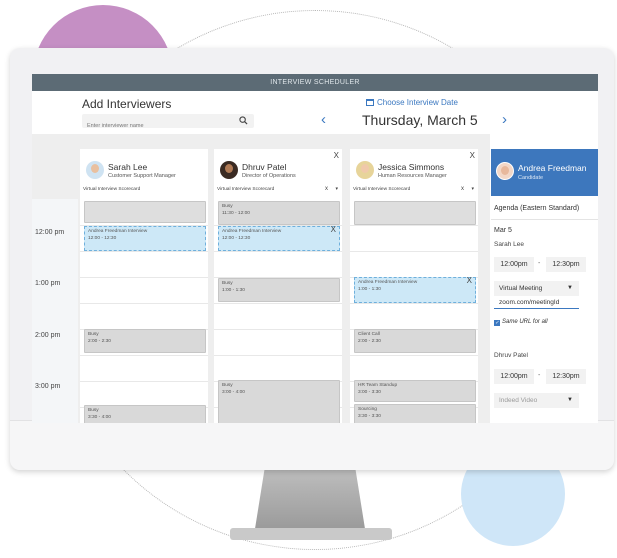 The image size is (617, 558). I want to click on time-label: 1:00 pm, so click(48, 283).